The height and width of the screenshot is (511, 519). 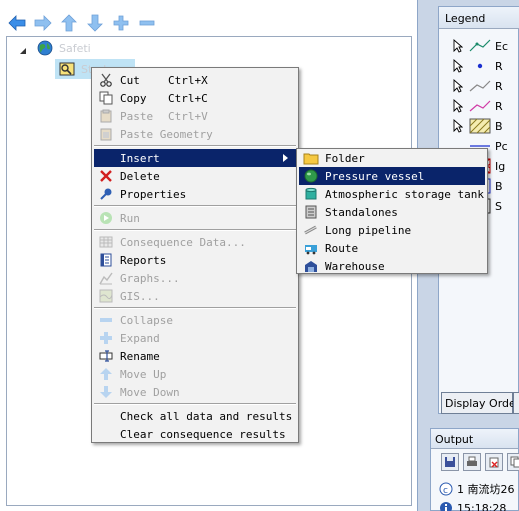 What do you see at coordinates (516, 403) in the screenshot?
I see `legend-tab-scroll` at bounding box center [516, 403].